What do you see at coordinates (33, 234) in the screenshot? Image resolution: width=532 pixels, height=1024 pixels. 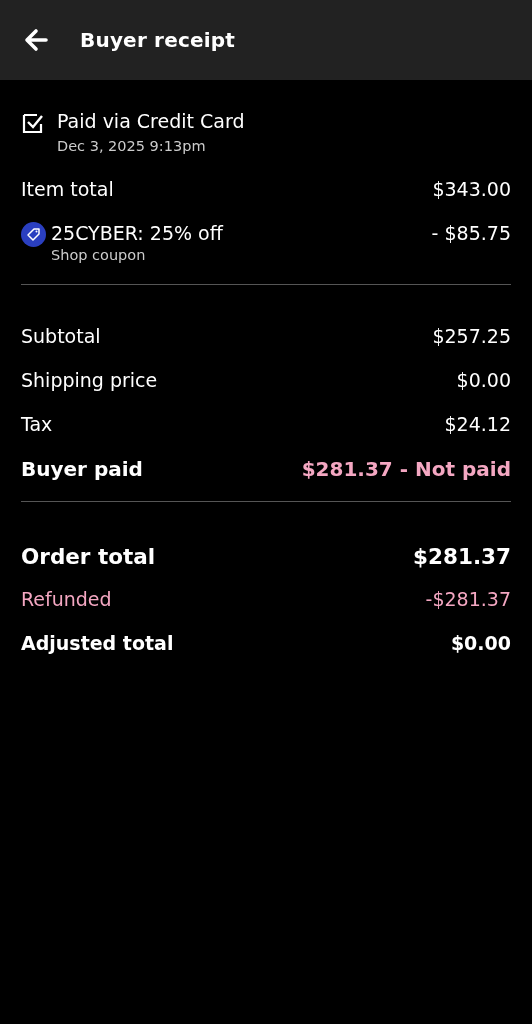 I see `tag-icon` at bounding box center [33, 234].